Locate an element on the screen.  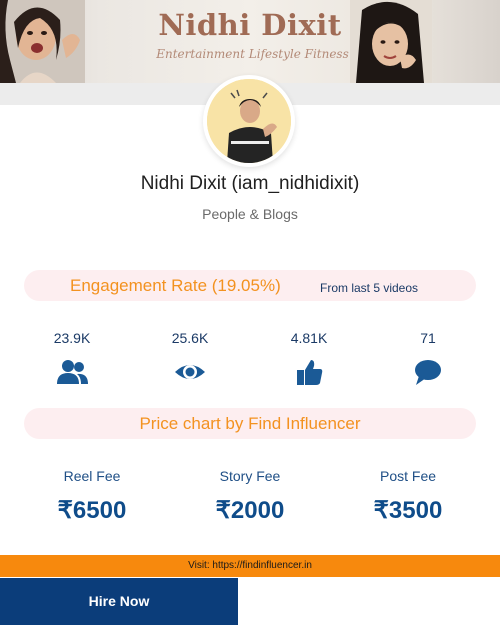
banner-photo-right is located at coordinates (391, 41).